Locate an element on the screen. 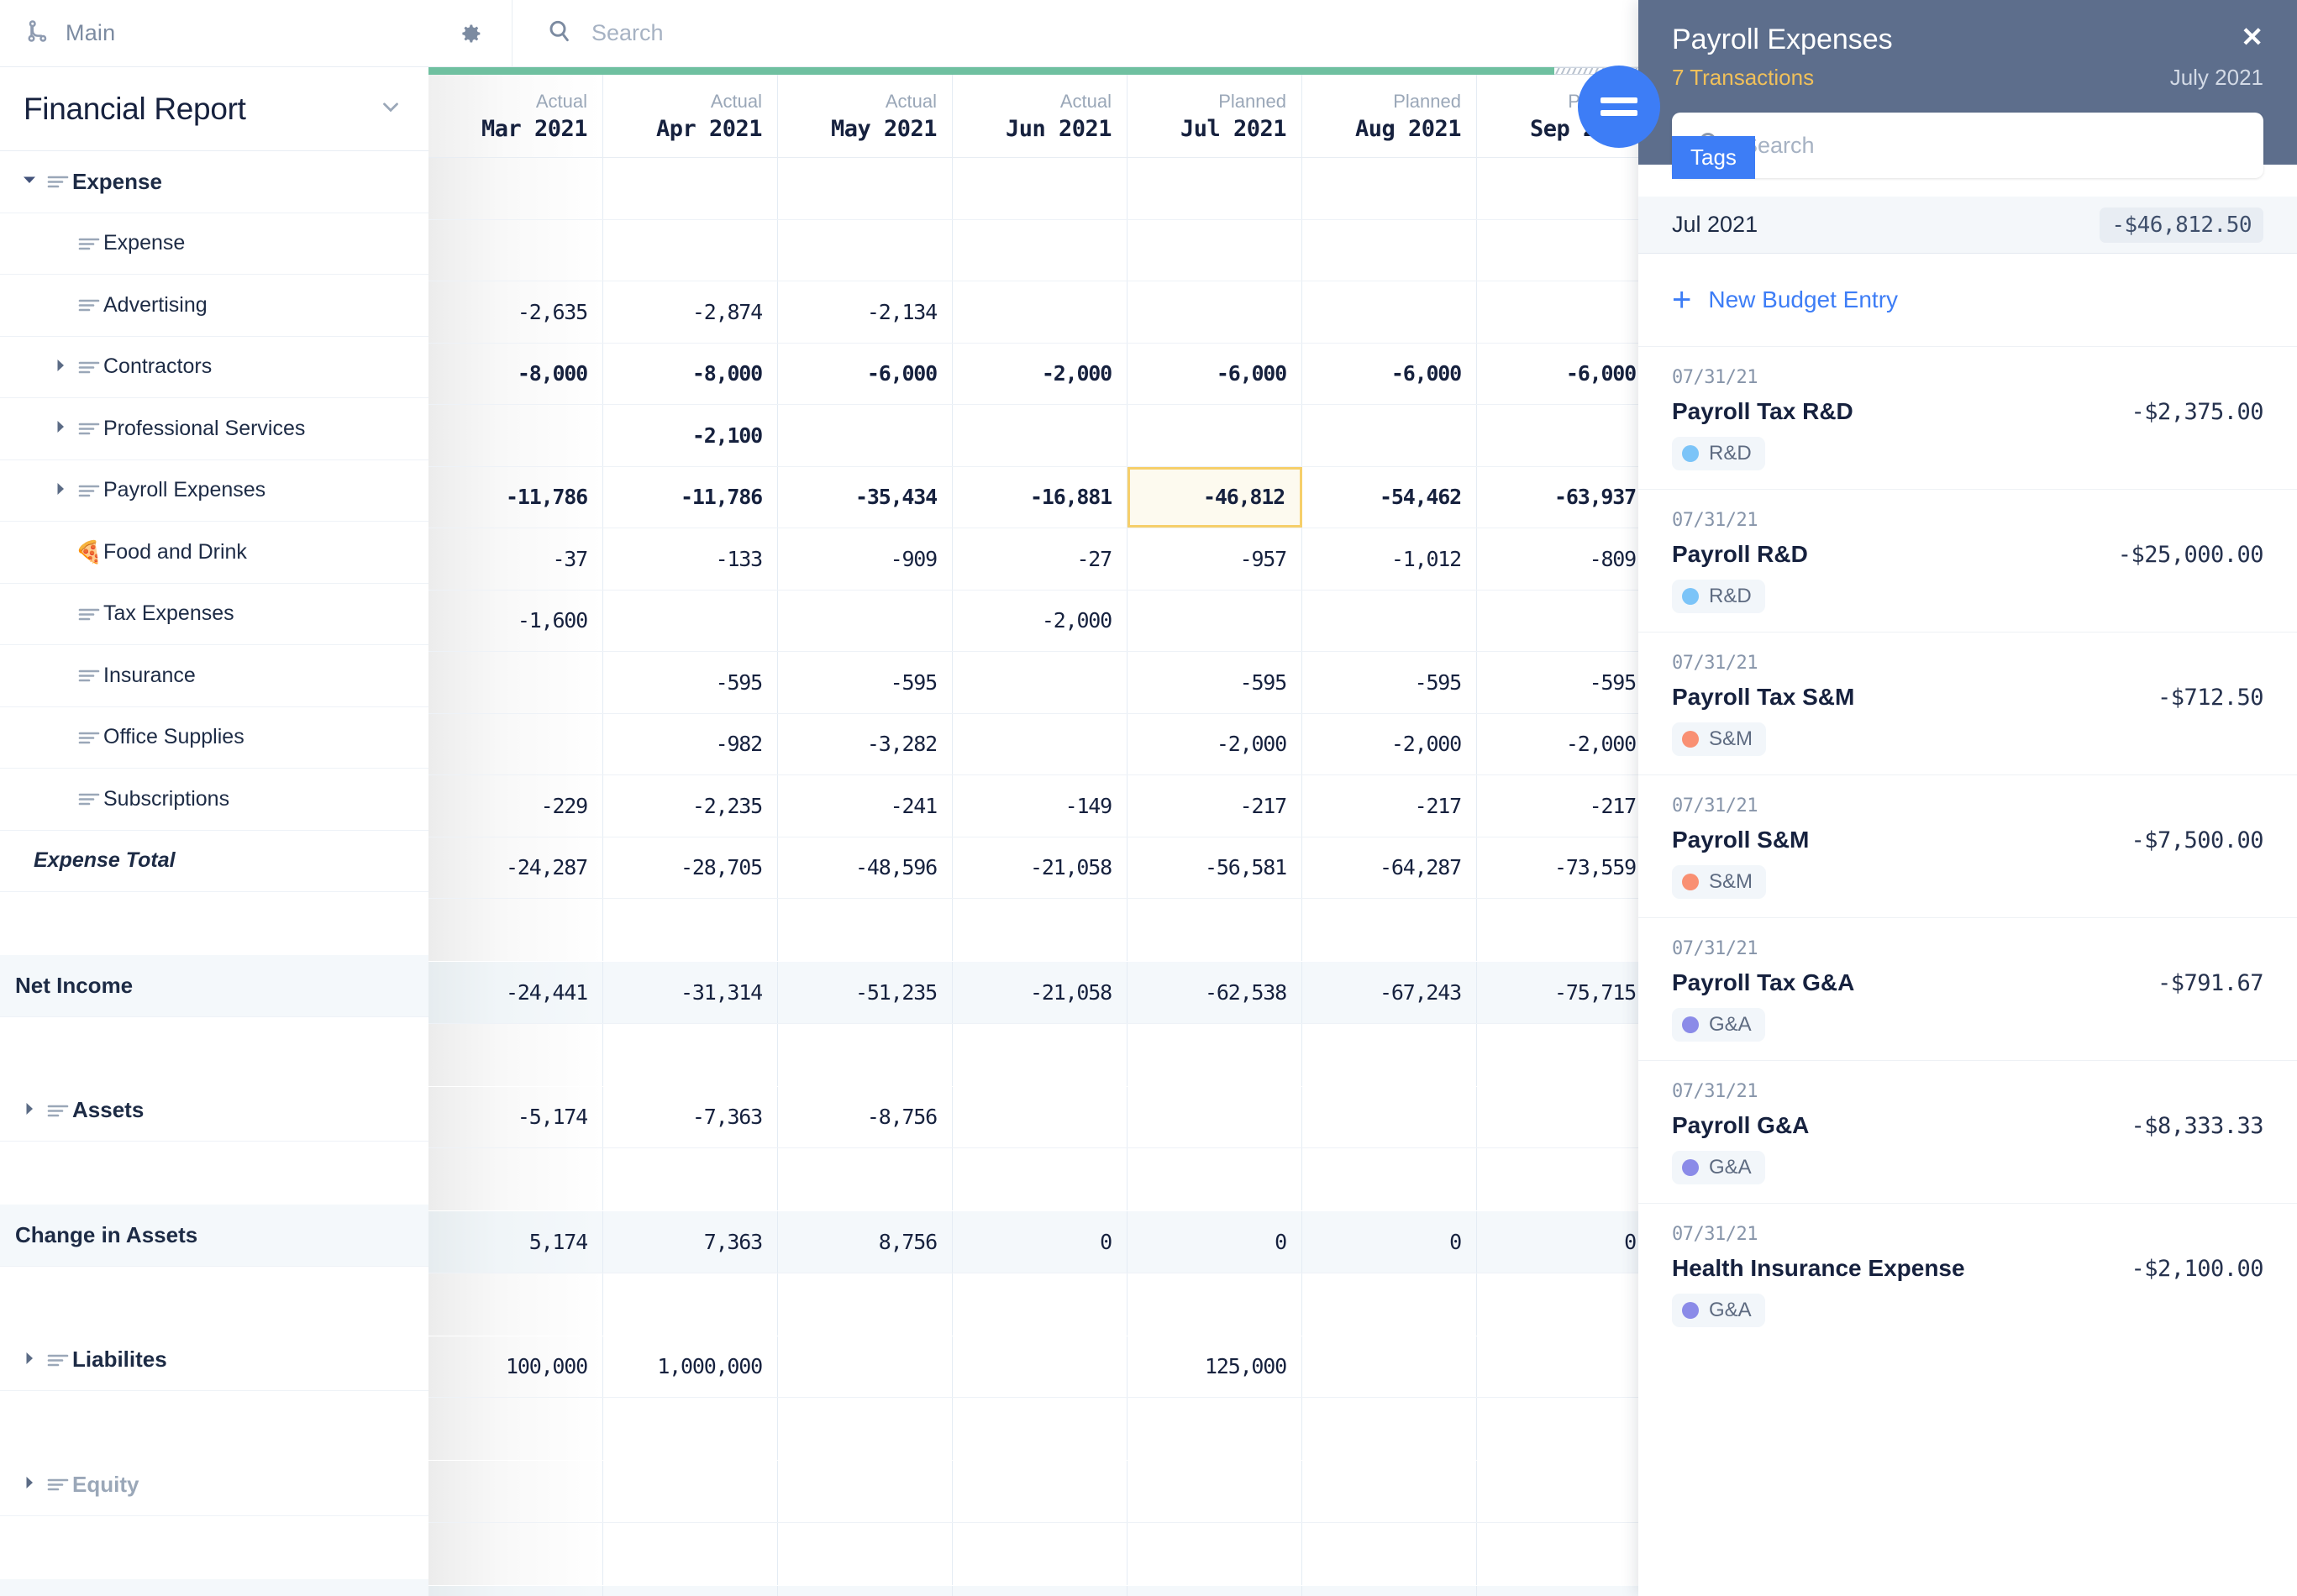 Image resolution: width=2297 pixels, height=1596 pixels. row-label-food-and-drink: 🍕 Food and Drink is located at coordinates (214, 553).